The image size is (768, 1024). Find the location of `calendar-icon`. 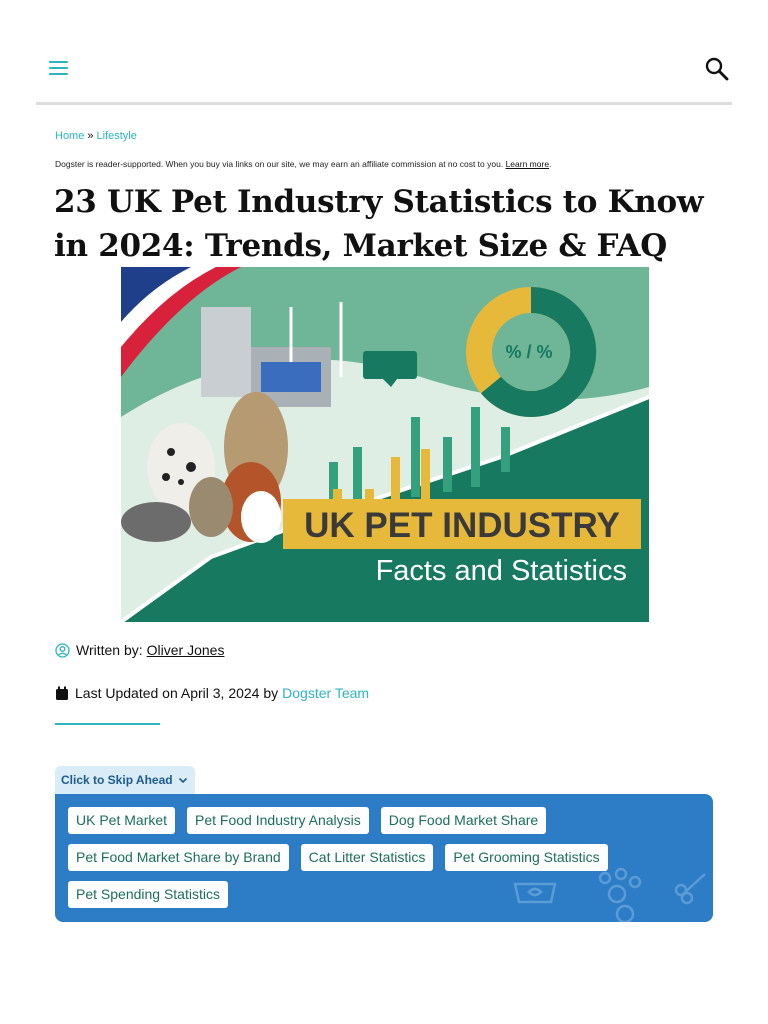

calendar-icon is located at coordinates (62, 693).